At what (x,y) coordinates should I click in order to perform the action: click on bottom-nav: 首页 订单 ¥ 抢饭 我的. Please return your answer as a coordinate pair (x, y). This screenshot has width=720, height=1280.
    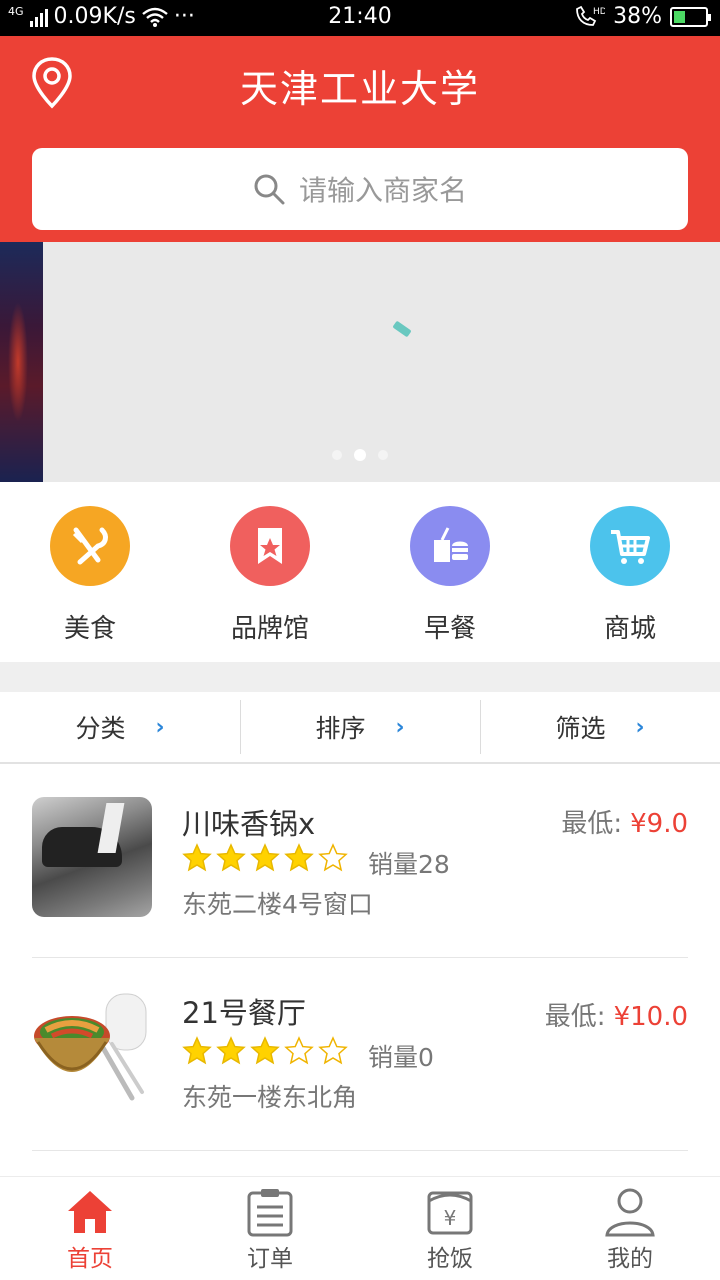
    Looking at the image, I should click on (360, 1228).